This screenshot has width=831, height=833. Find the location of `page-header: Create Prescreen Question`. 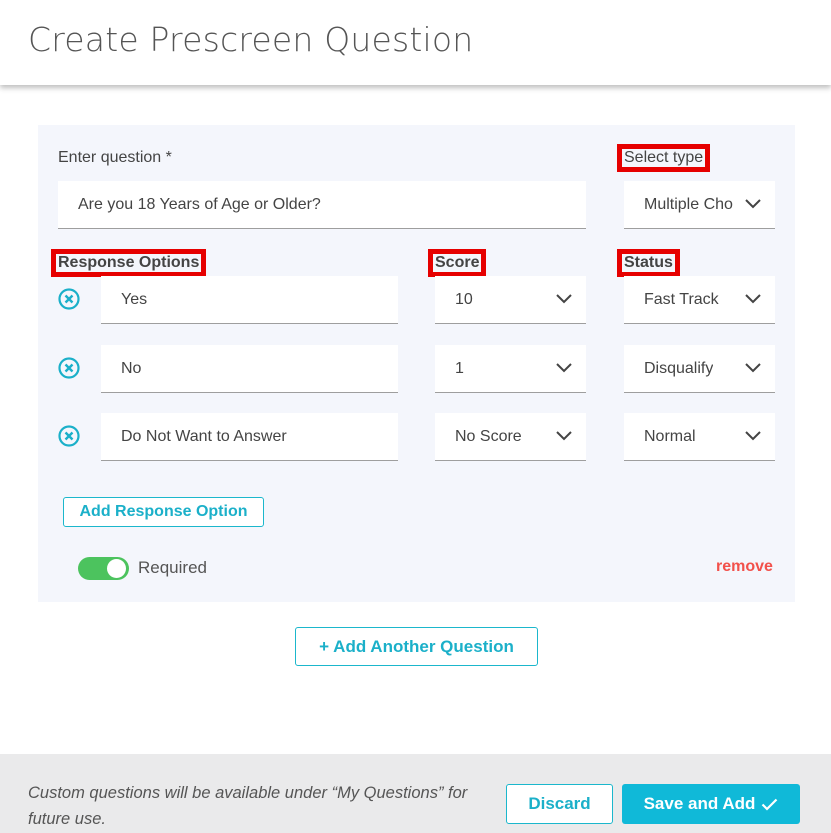

page-header: Create Prescreen Question is located at coordinates (415, 42).